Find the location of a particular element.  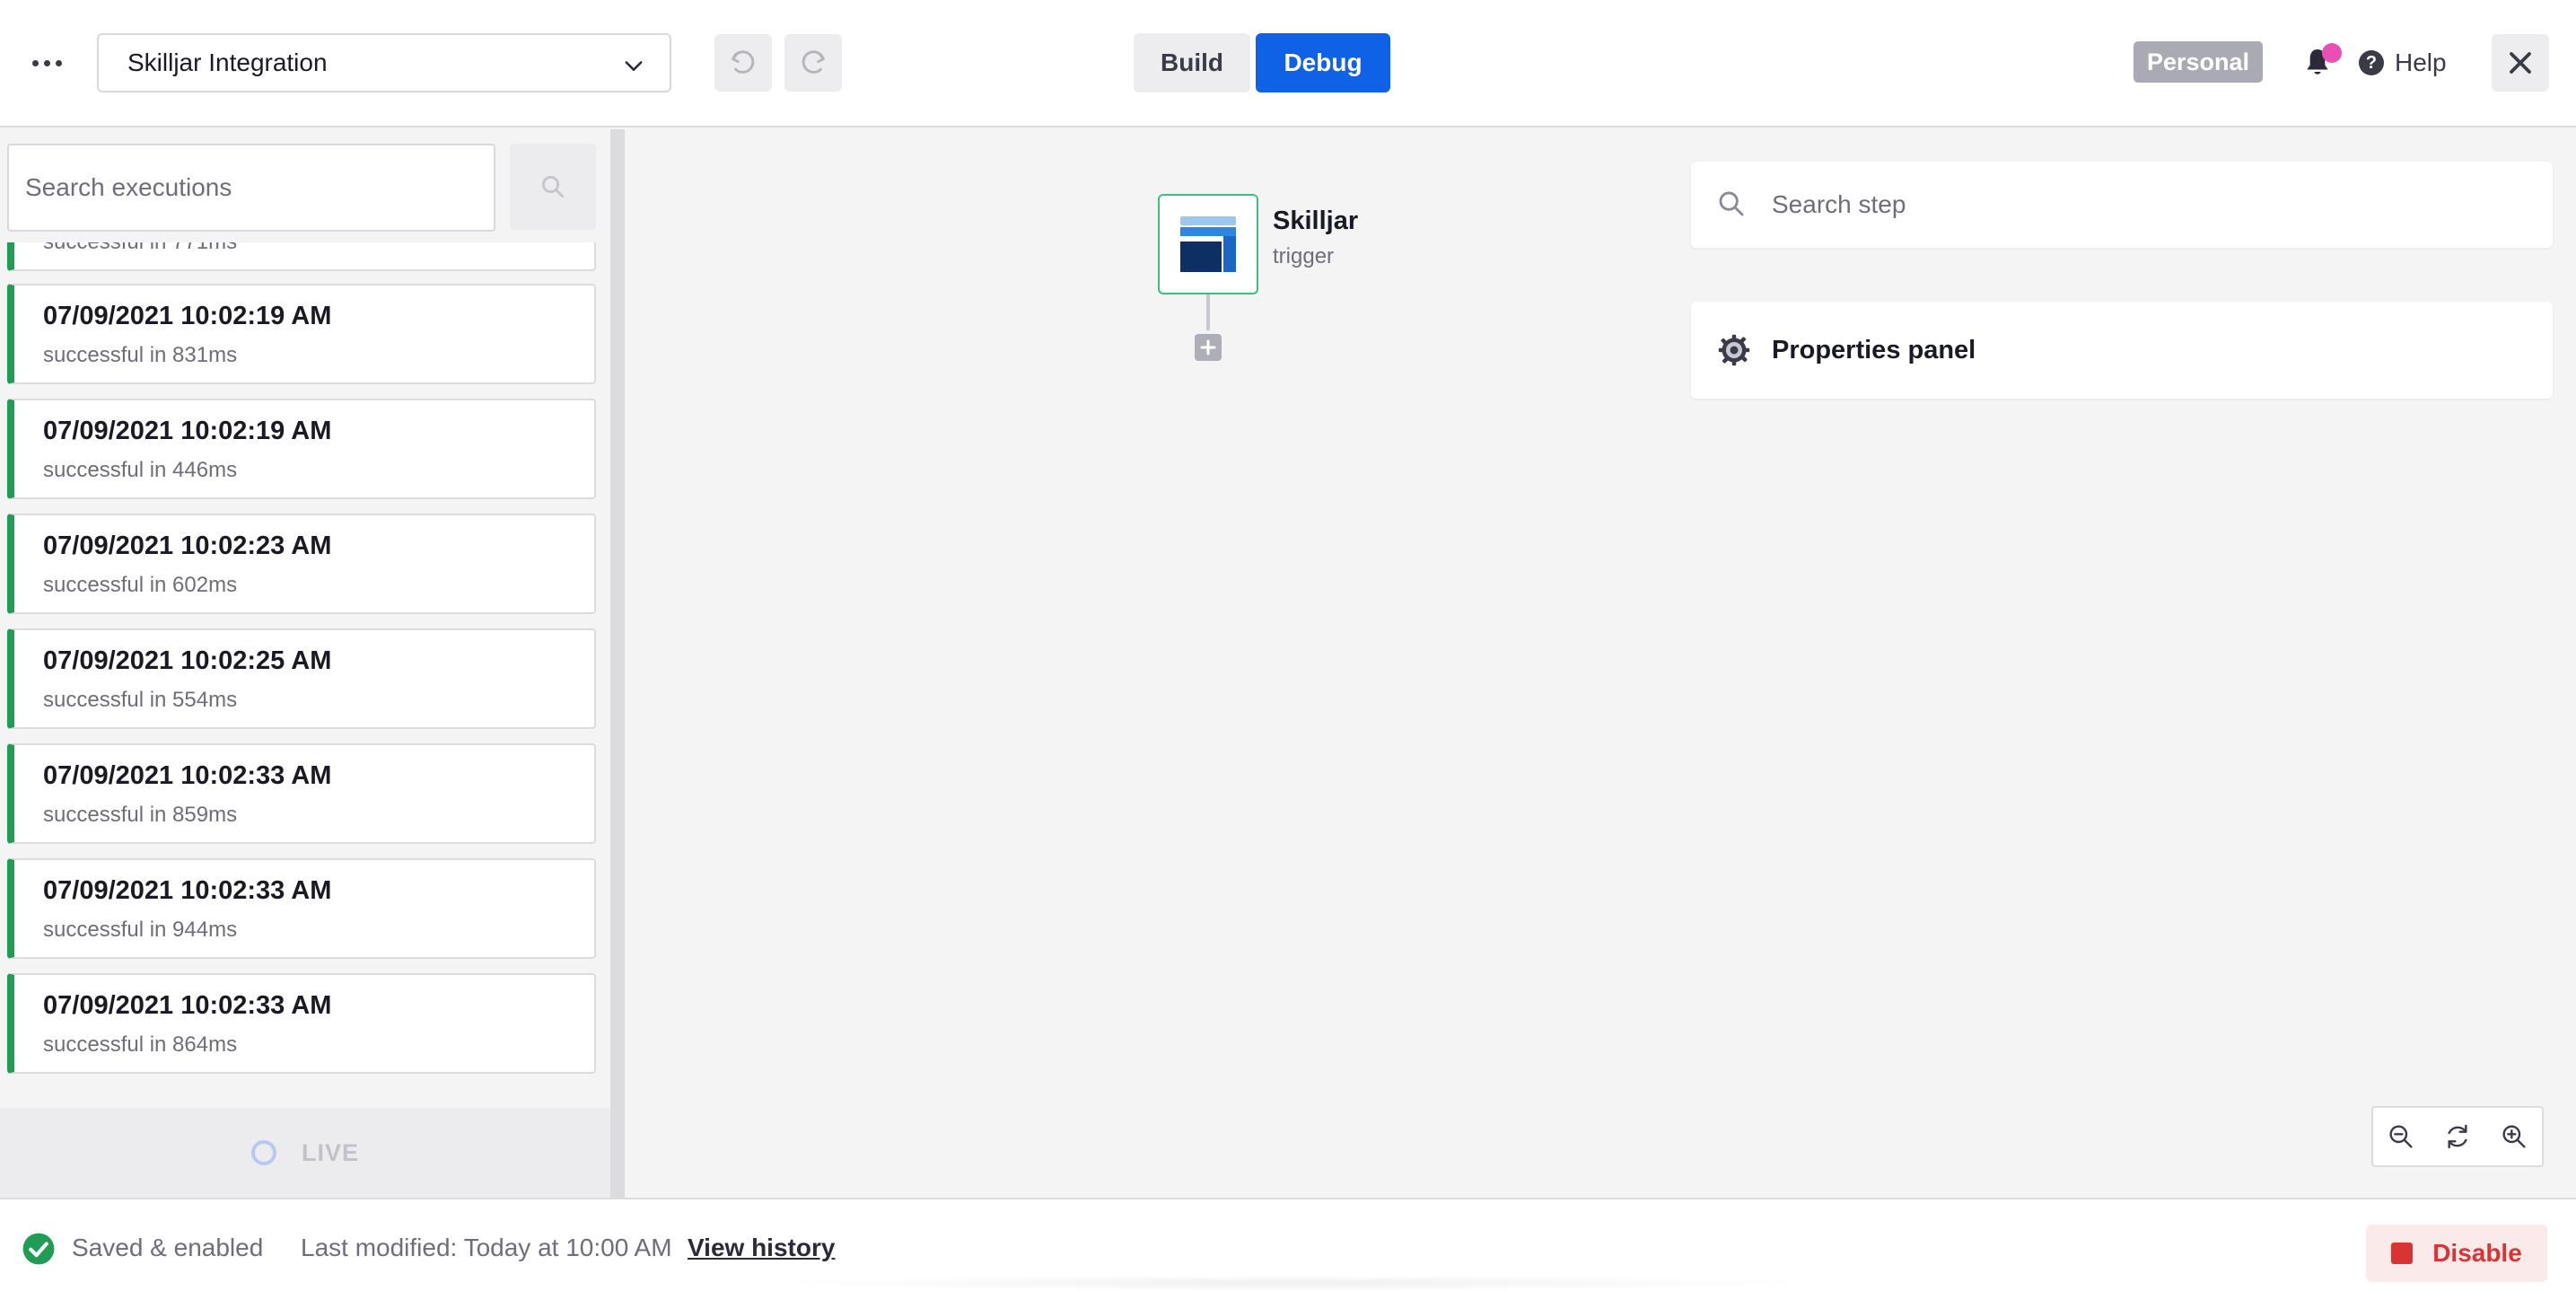

mode-tabs: Build Debug is located at coordinates (1262, 62).